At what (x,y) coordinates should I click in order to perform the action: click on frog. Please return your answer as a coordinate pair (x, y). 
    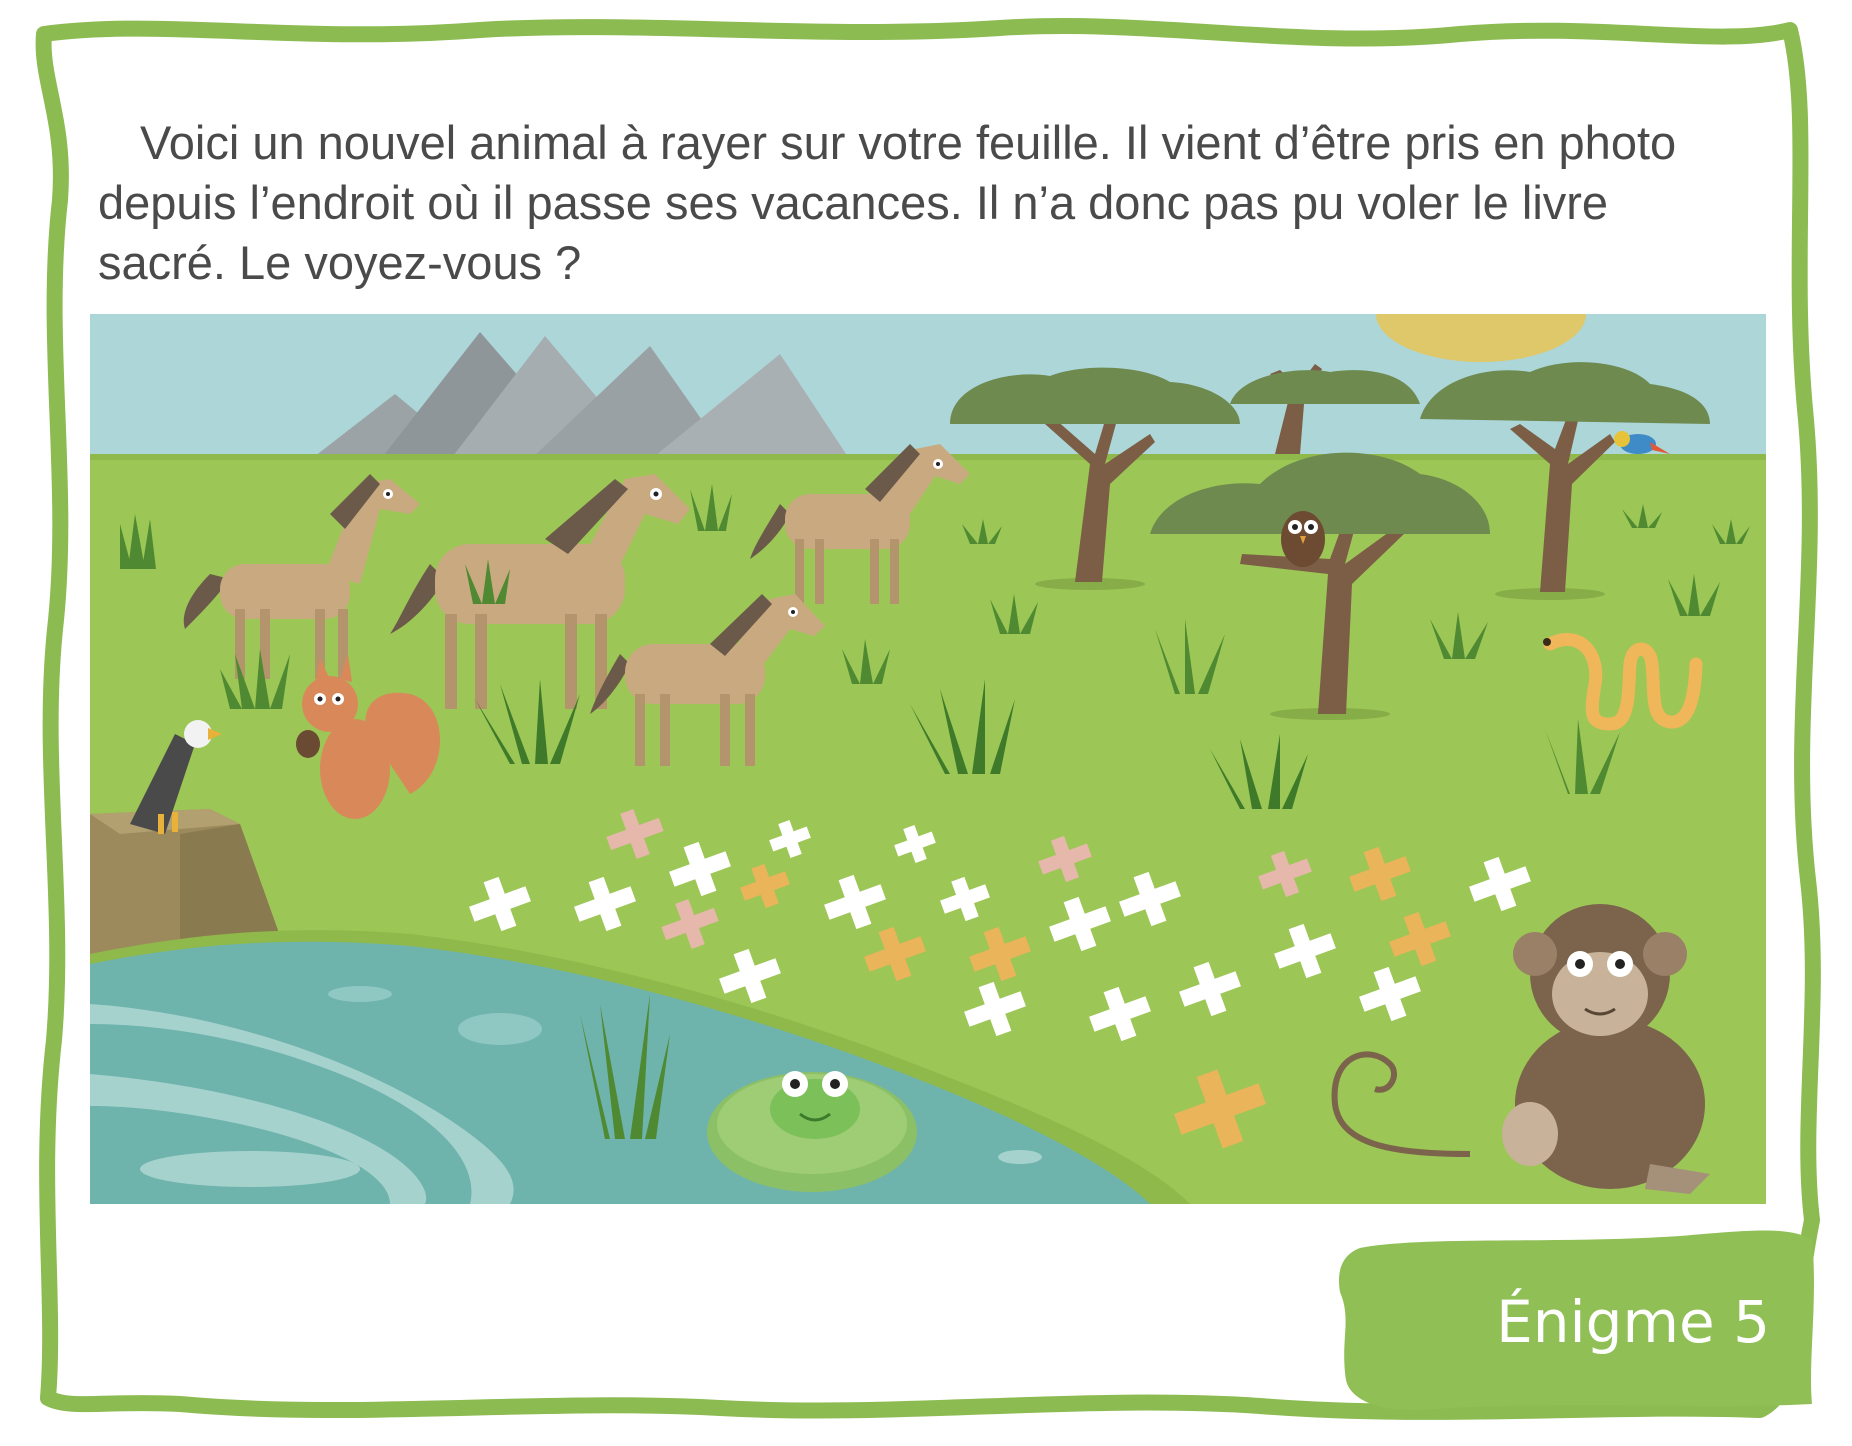
    Looking at the image, I should click on (815, 1105).